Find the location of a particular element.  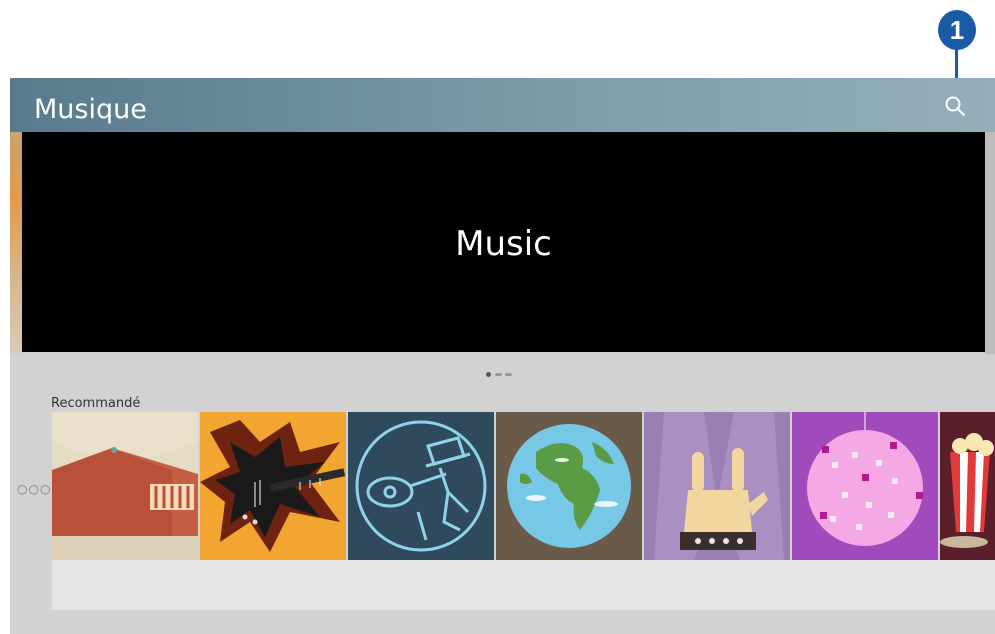

barn-icon is located at coordinates (125, 486).